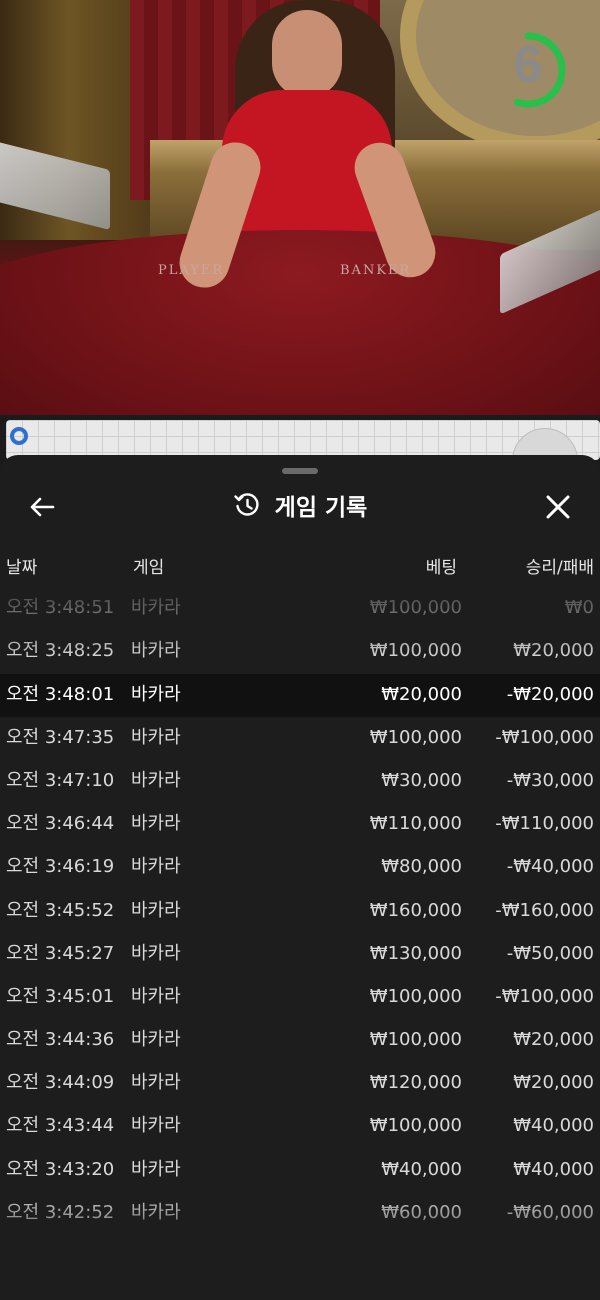 The width and height of the screenshot is (600, 1300). I want to click on close-icon, so click(558, 507).